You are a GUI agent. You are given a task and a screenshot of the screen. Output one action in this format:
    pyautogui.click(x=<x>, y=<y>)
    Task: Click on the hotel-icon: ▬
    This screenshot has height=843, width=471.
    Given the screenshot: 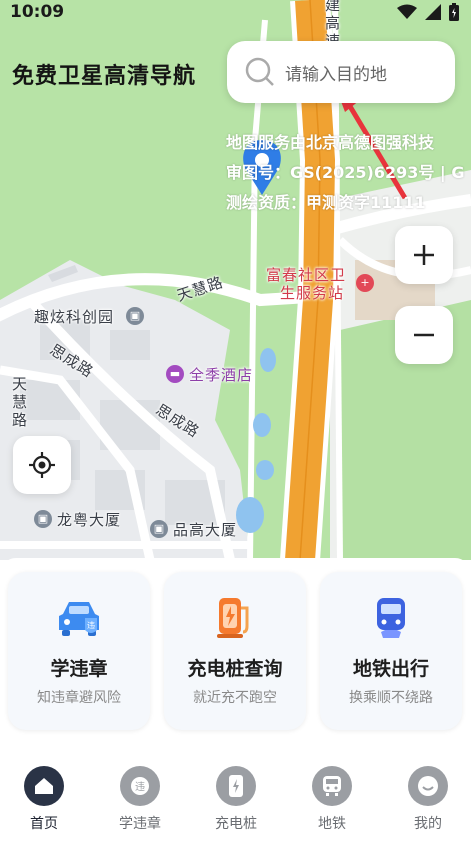 What is the action you would take?
    pyautogui.click(x=175, y=374)
    